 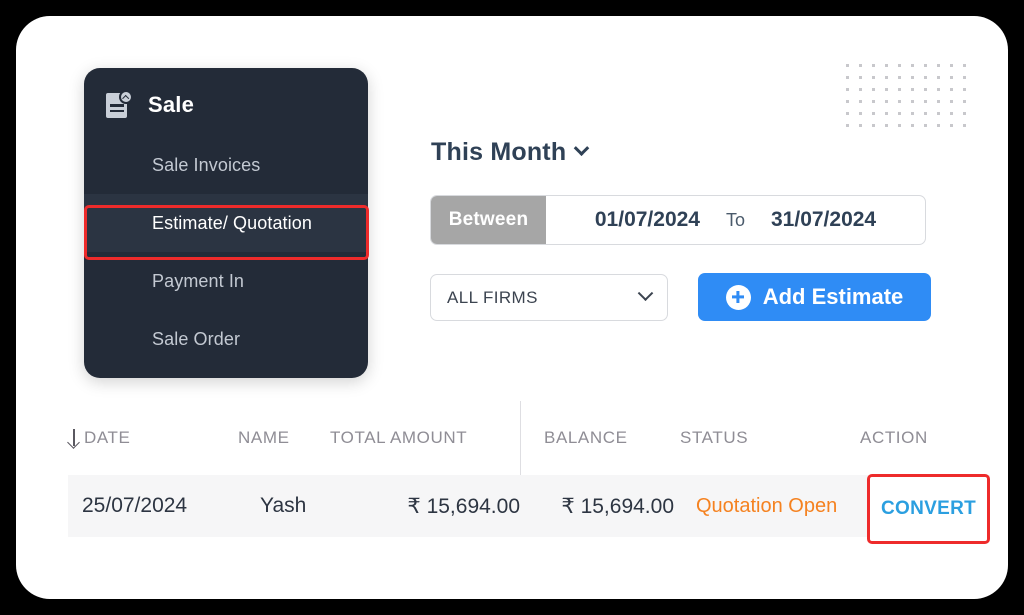 I want to click on cell-balance: ₹ 15,694.00, so click(x=617, y=506).